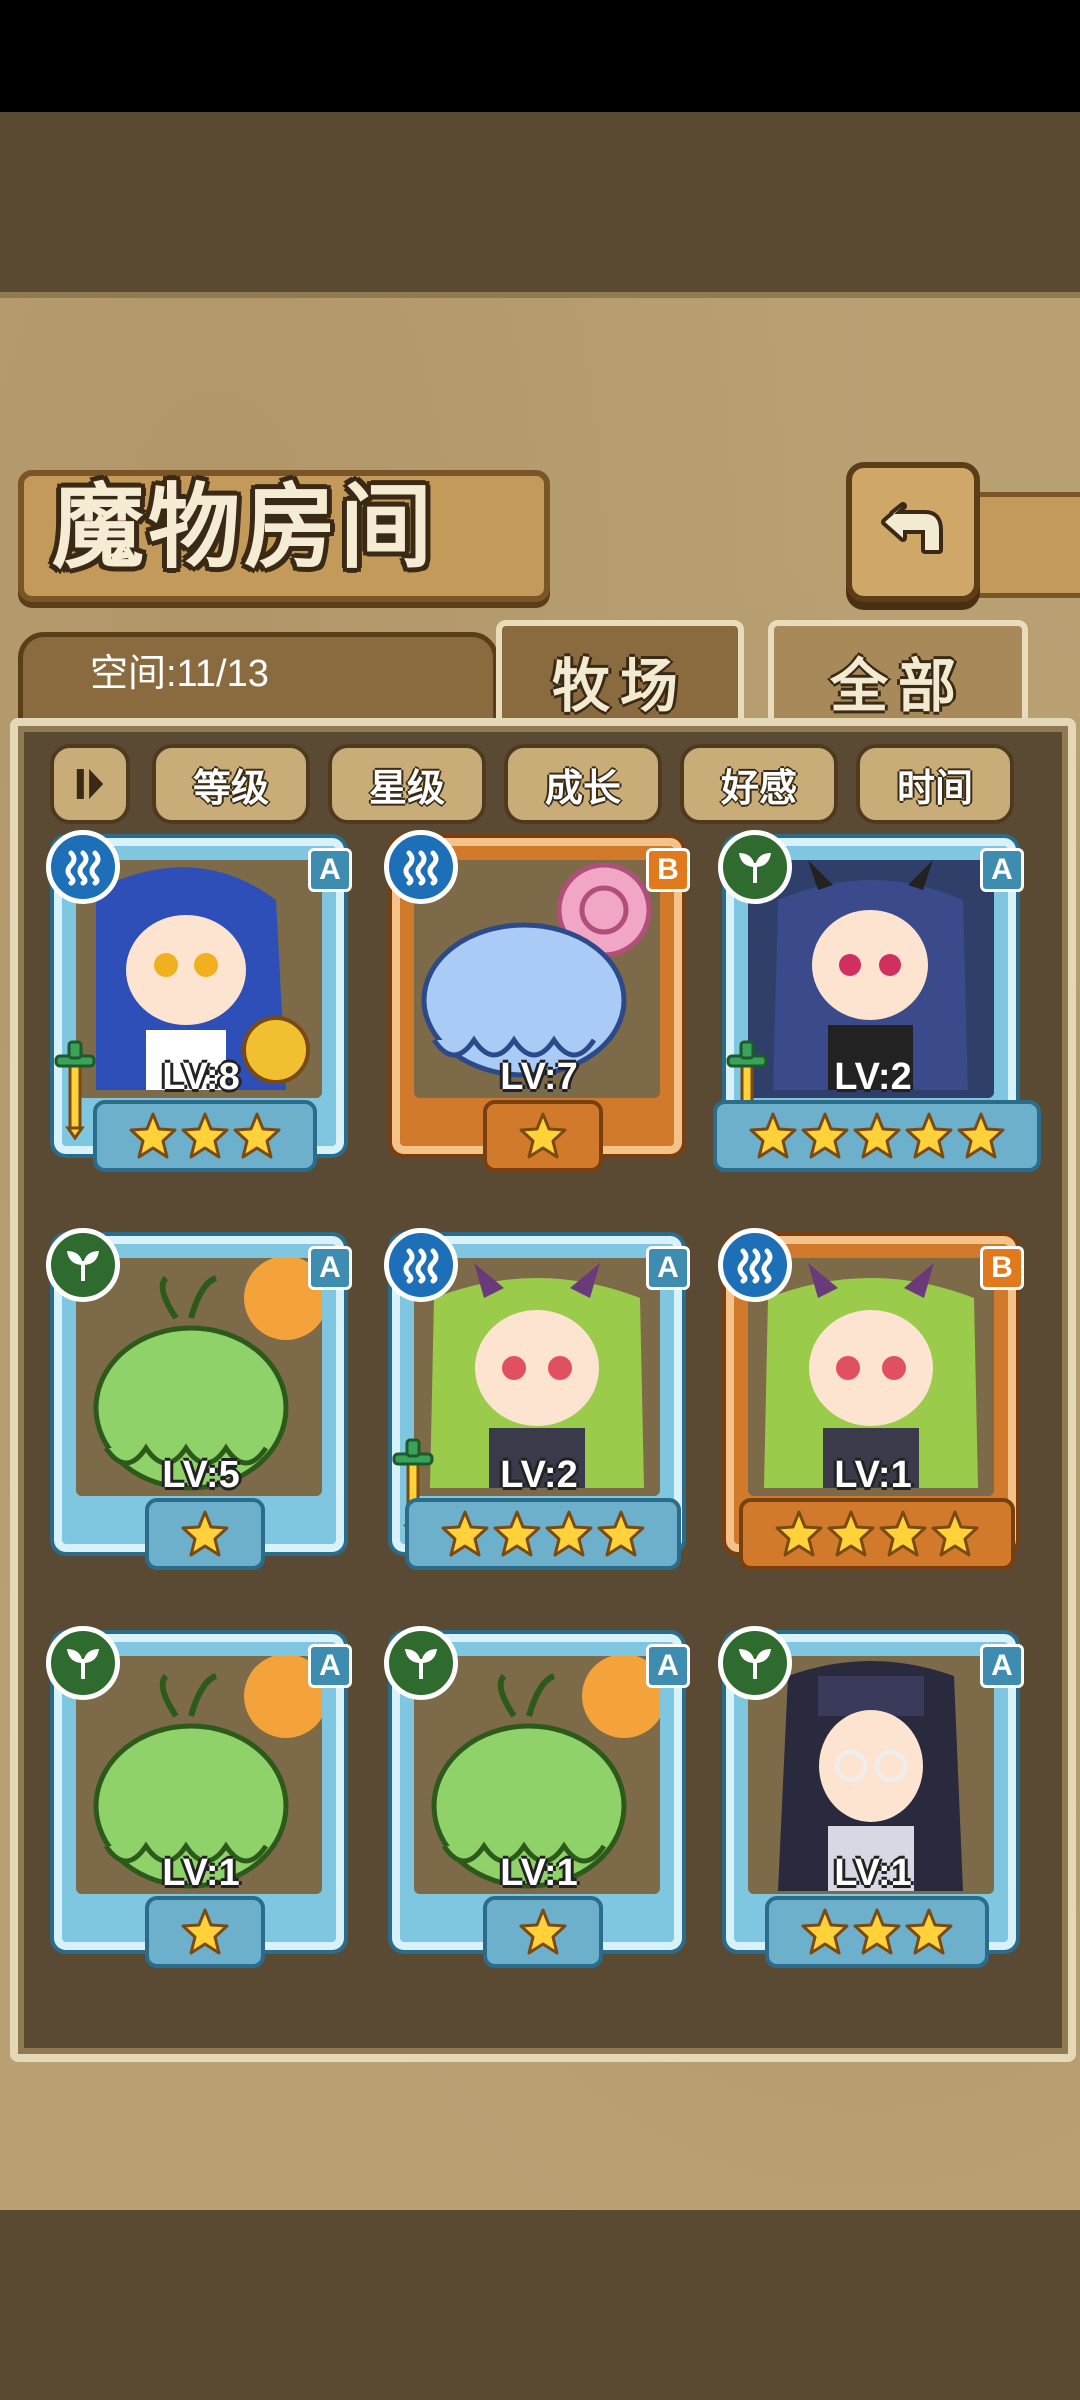 The image size is (1080, 2400). I want to click on monster-card: A LV:8, so click(201, 1001).